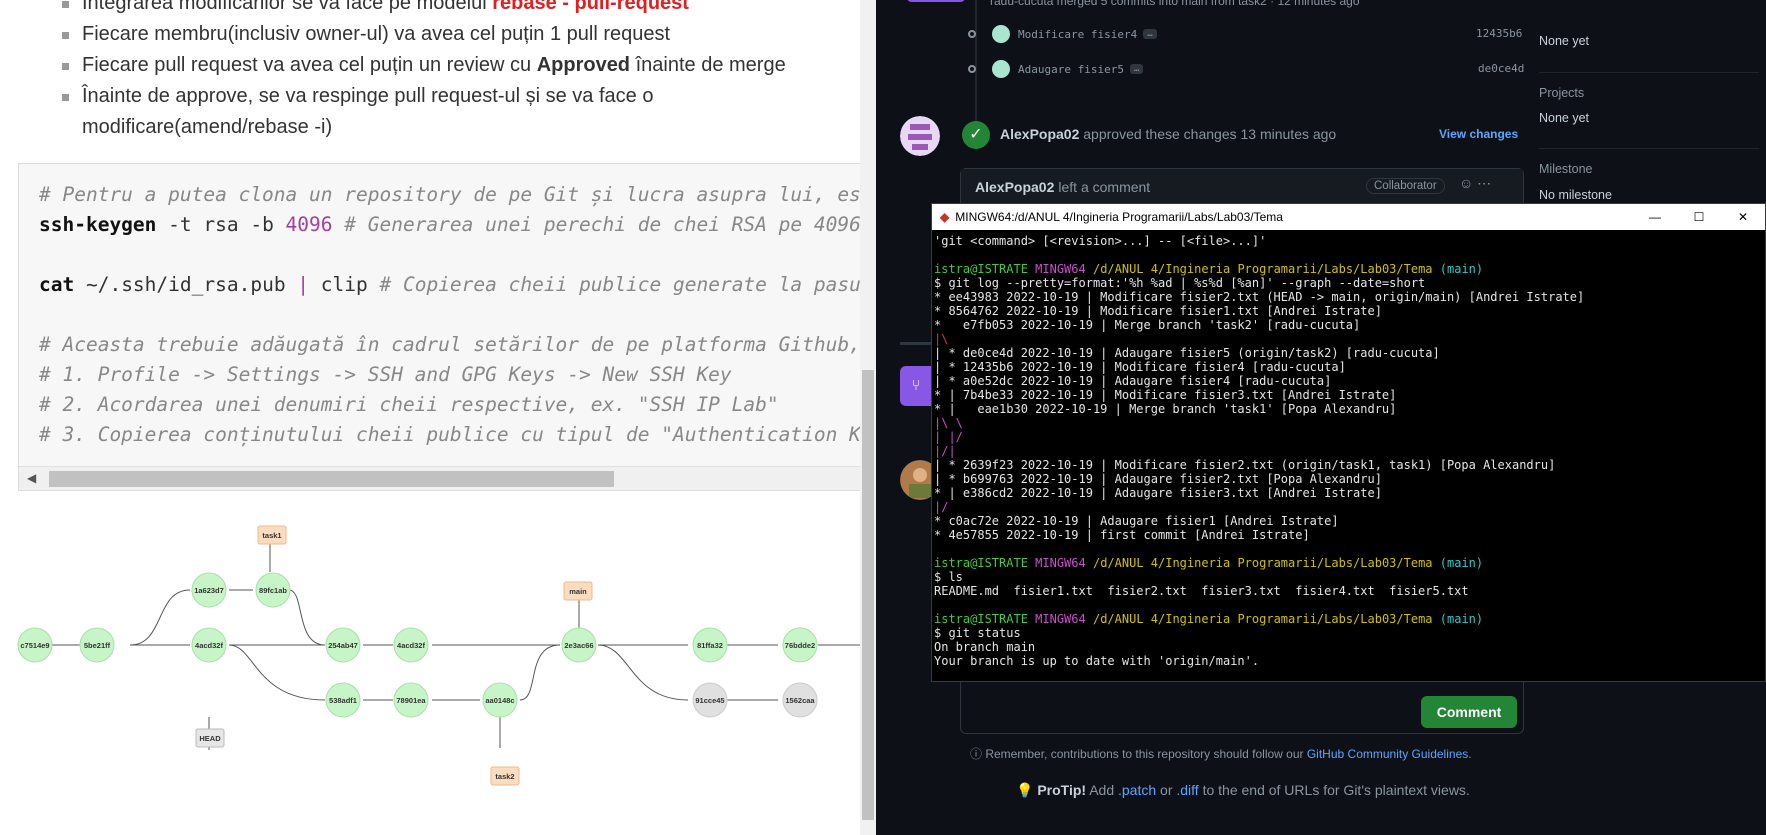  I want to click on reaction-icon: ☺ ⋯, so click(1475, 183).